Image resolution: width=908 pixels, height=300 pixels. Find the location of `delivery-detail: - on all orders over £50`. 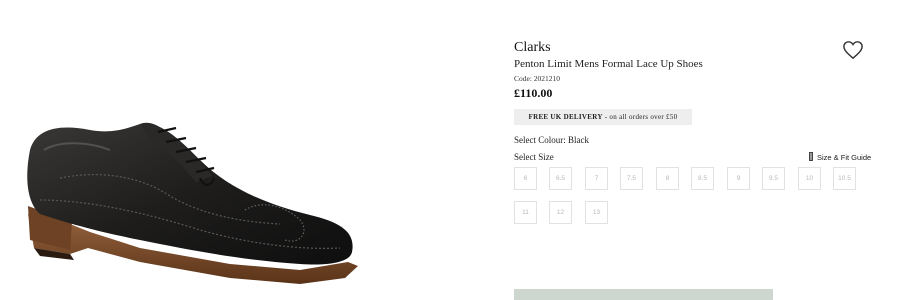

delivery-detail: - on all orders over £50 is located at coordinates (640, 117).